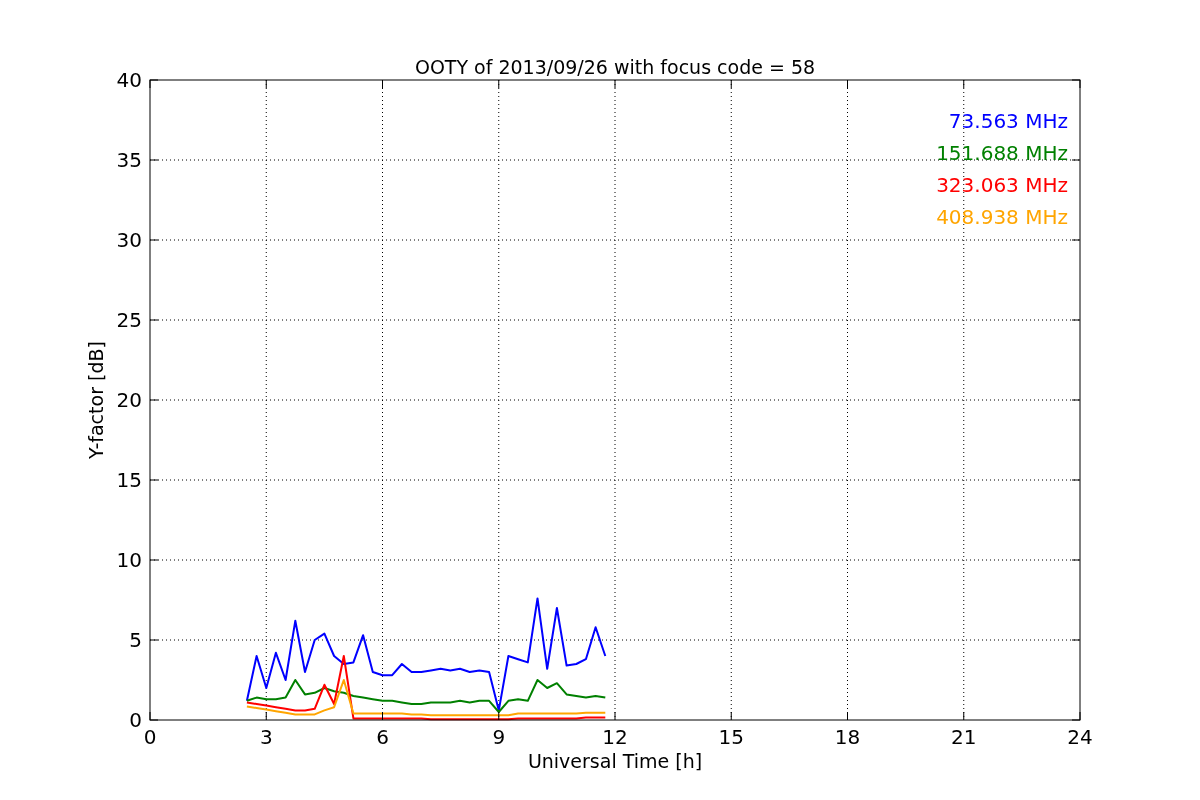 This screenshot has height=800, width=1200. Describe the element at coordinates (1002, 185) in the screenshot. I see `legend-label: 323.063 MHz` at that location.